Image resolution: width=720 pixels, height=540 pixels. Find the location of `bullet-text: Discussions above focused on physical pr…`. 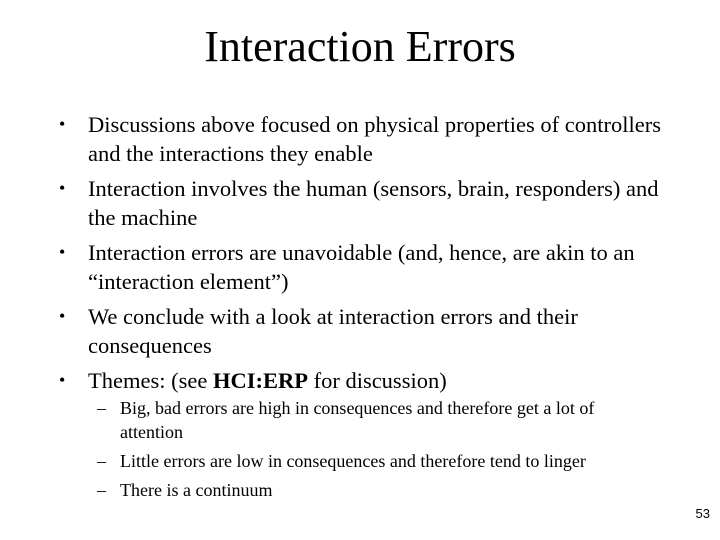

bullet-text: Discussions above focused on physical pr… is located at coordinates (374, 139).